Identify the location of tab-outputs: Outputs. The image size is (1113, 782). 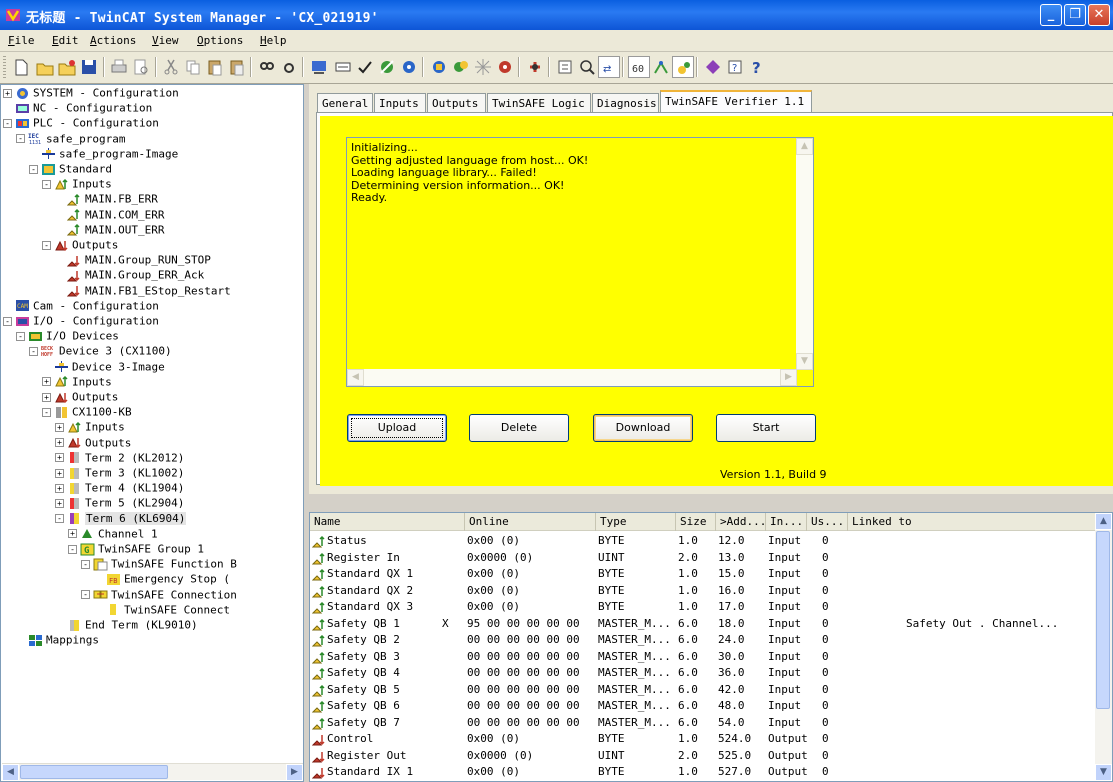
(456, 102).